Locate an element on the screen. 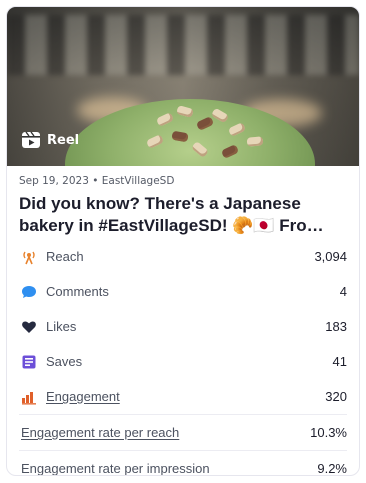 The width and height of the screenshot is (366, 483). metric-label: Comments is located at coordinates (77, 291).